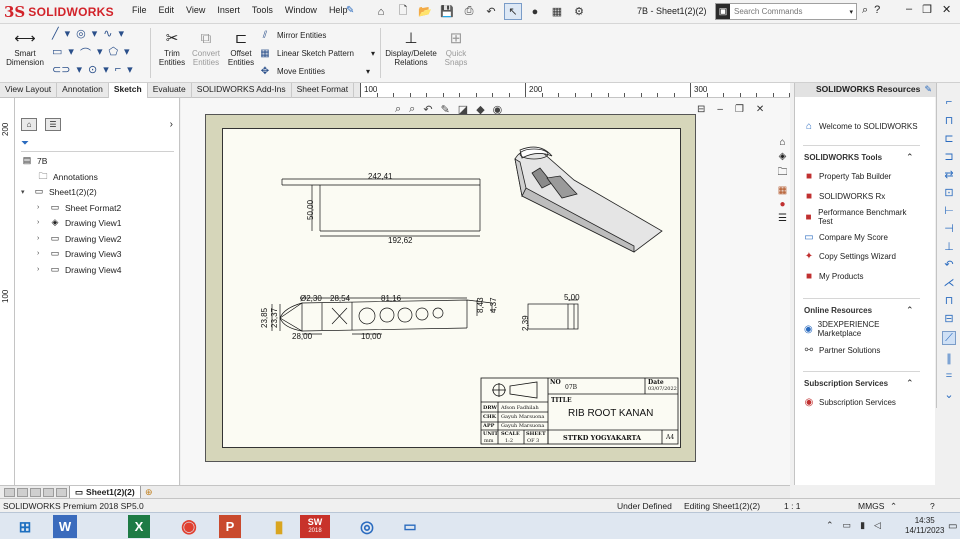 Image resolution: width=960 pixels, height=539 pixels. I want to click on collapse-tools-icon: ⌃, so click(910, 157).